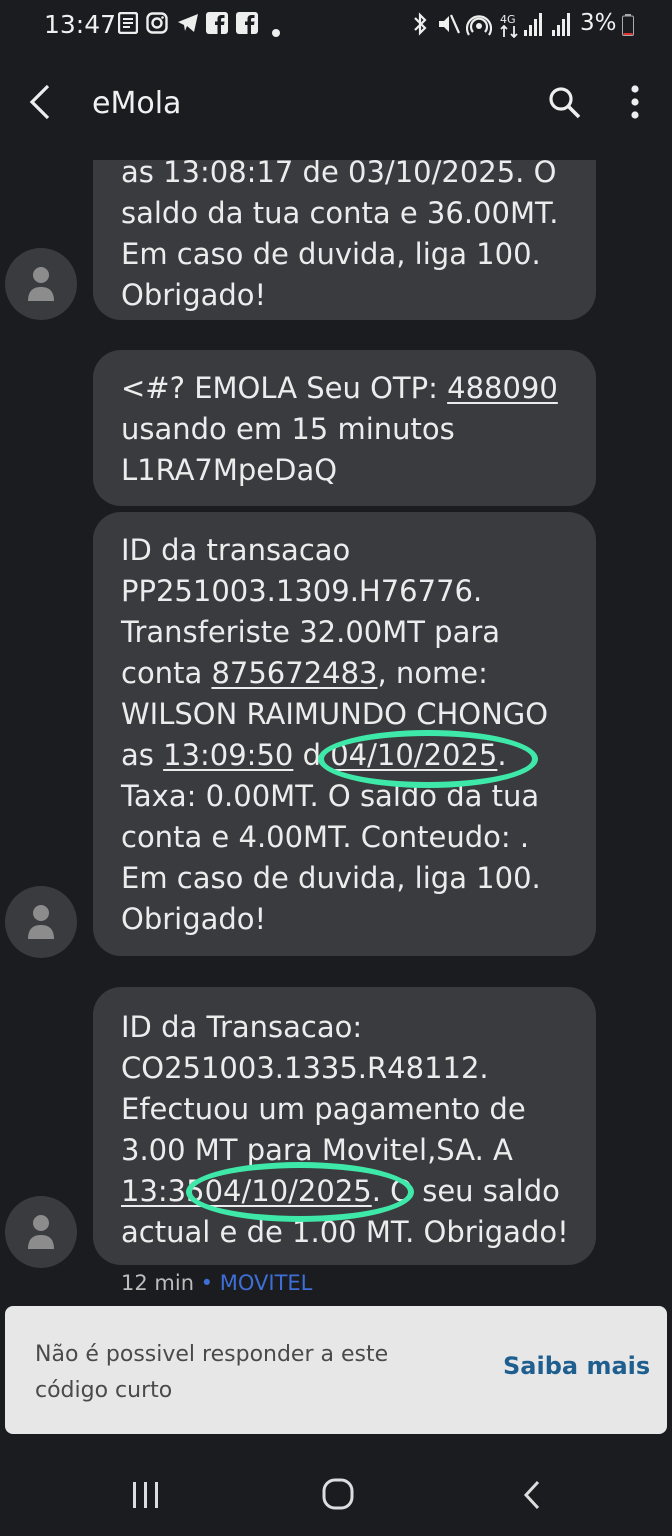 The width and height of the screenshot is (672, 1536). I want to click on message-line: saldo da tua conta e 36.00MT., so click(340, 213).